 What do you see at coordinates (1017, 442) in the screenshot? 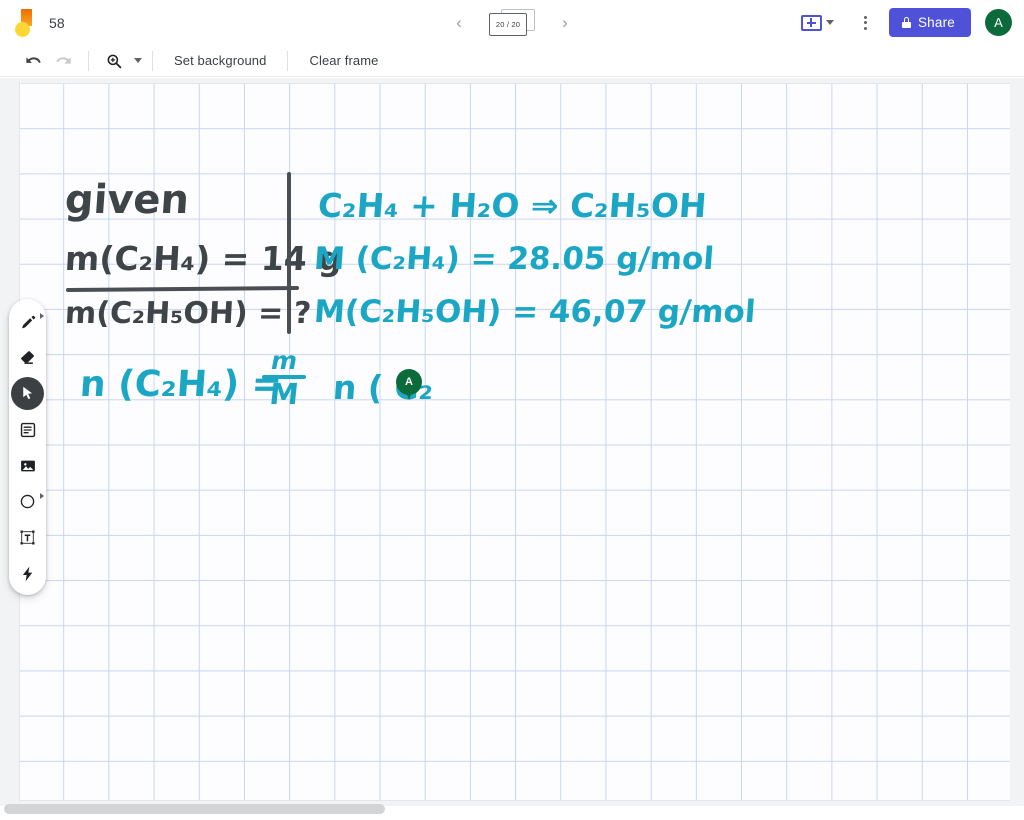
I see `canvas-right-margin` at bounding box center [1017, 442].